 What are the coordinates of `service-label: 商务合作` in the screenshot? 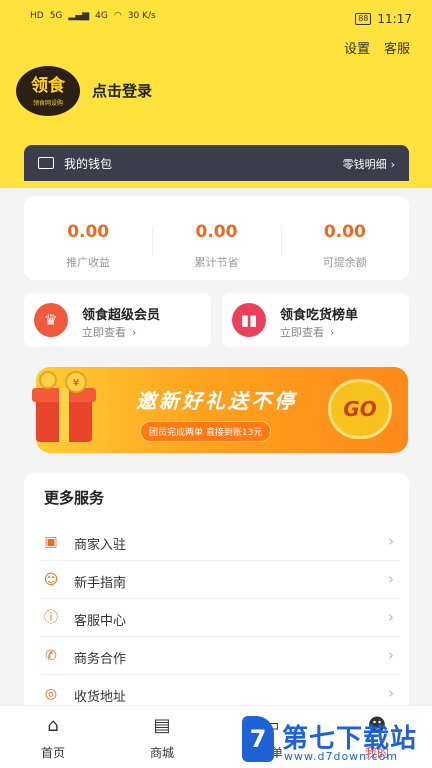 It's located at (100, 659).